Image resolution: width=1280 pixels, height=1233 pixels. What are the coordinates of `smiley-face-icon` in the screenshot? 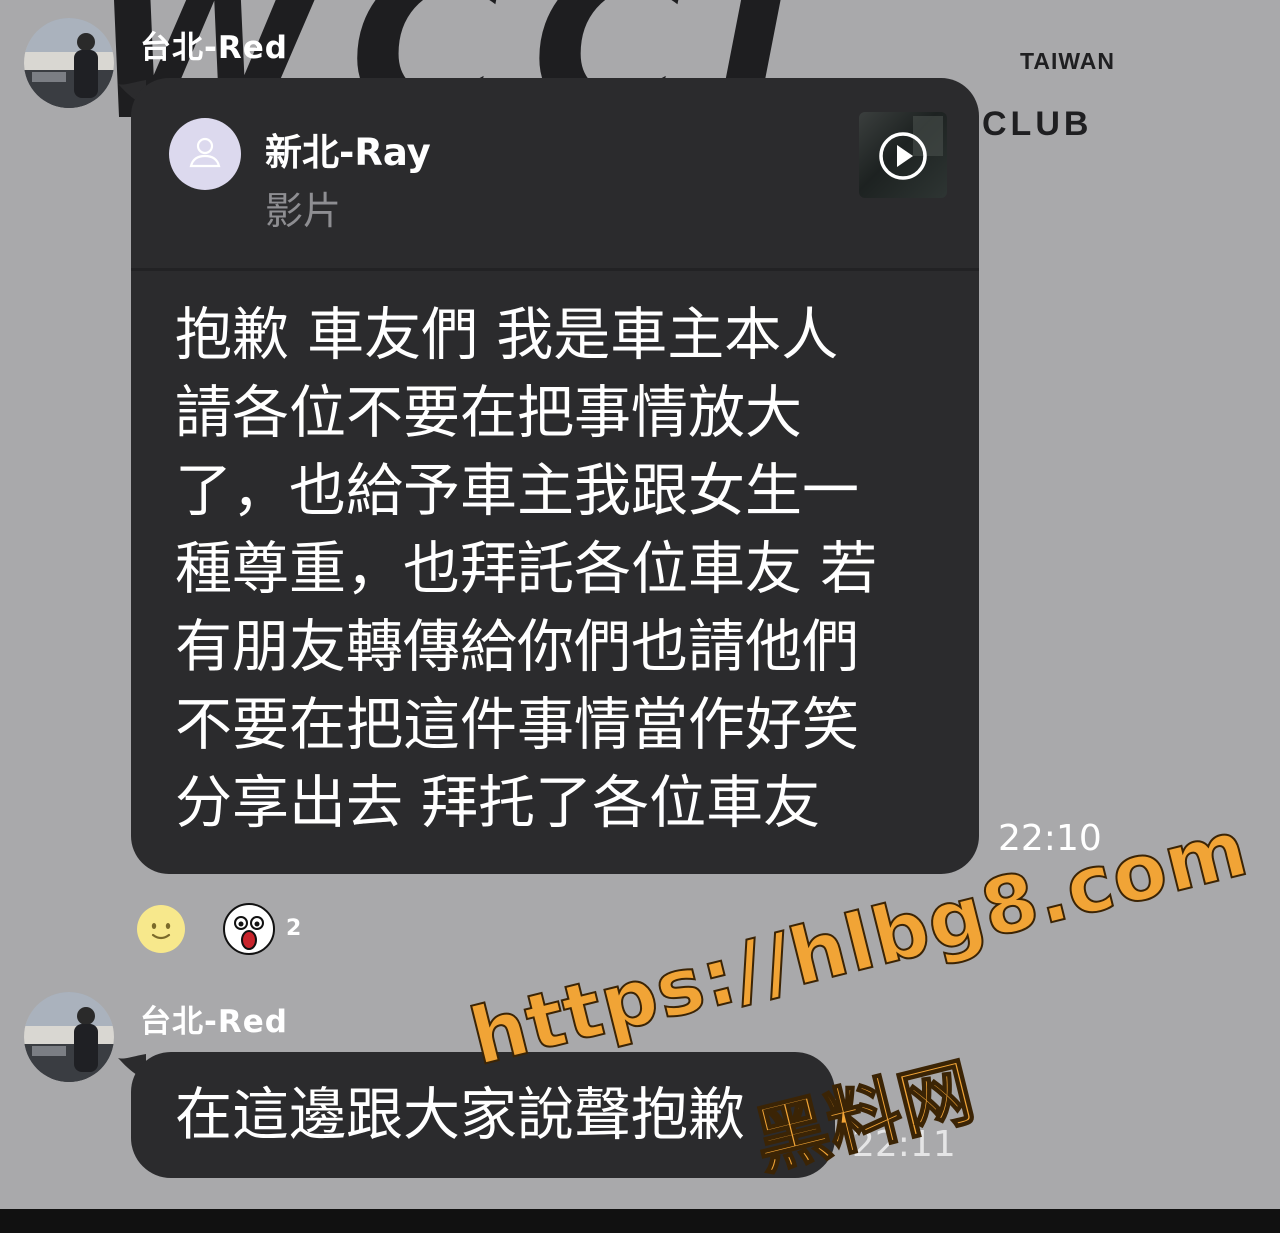 It's located at (161, 929).